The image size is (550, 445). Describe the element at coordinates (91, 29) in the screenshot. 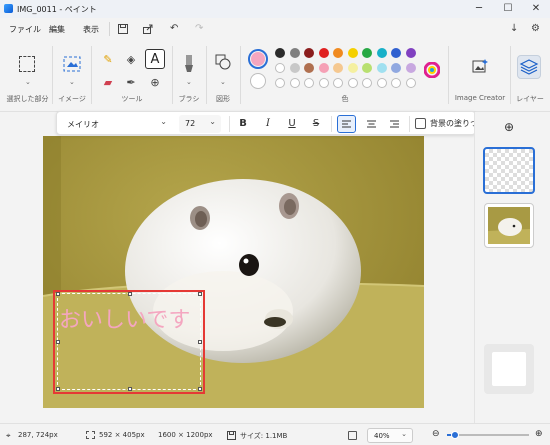

I see `menu-view: 表示` at that location.